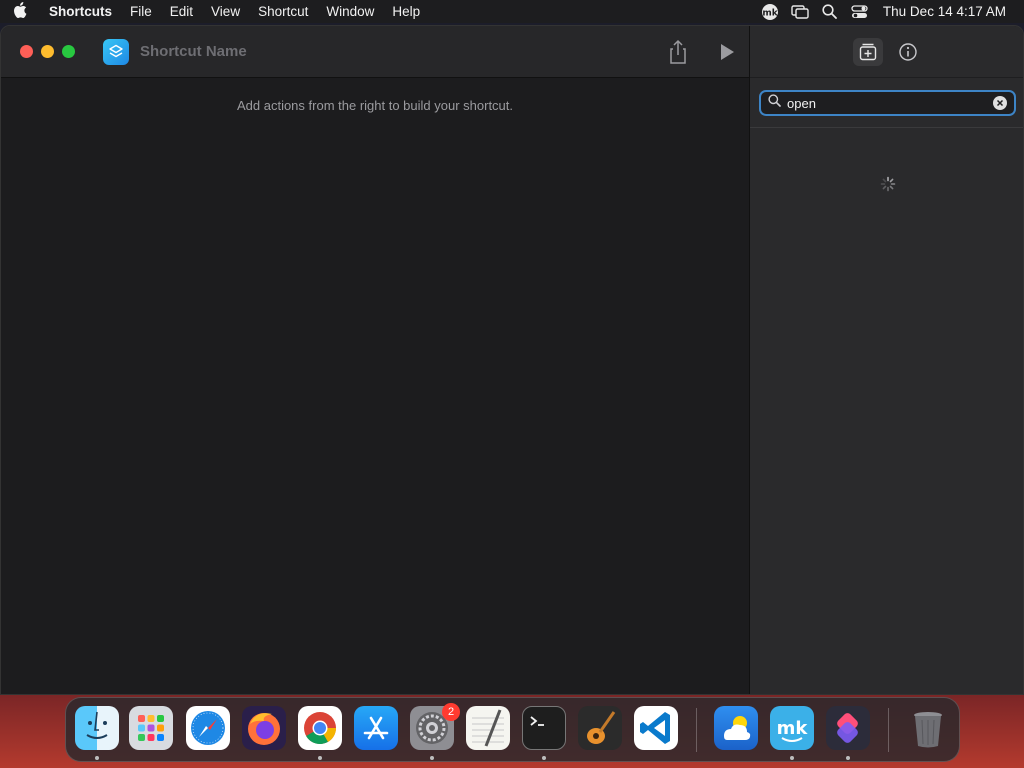 This screenshot has height=768, width=1024. Describe the element at coordinates (68, 51) in the screenshot. I see `maximize-window-button` at that location.